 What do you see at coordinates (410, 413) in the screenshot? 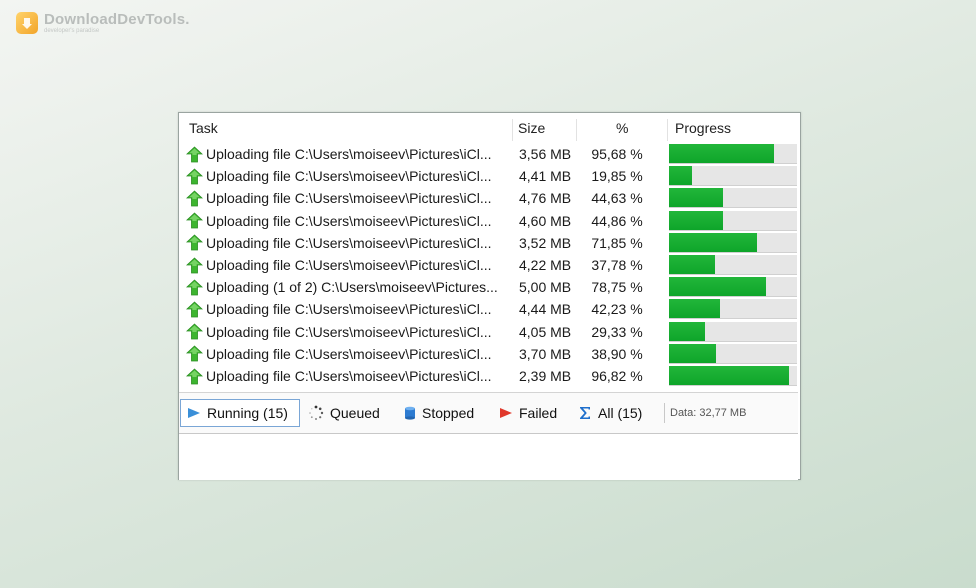
I see `database-icon` at bounding box center [410, 413].